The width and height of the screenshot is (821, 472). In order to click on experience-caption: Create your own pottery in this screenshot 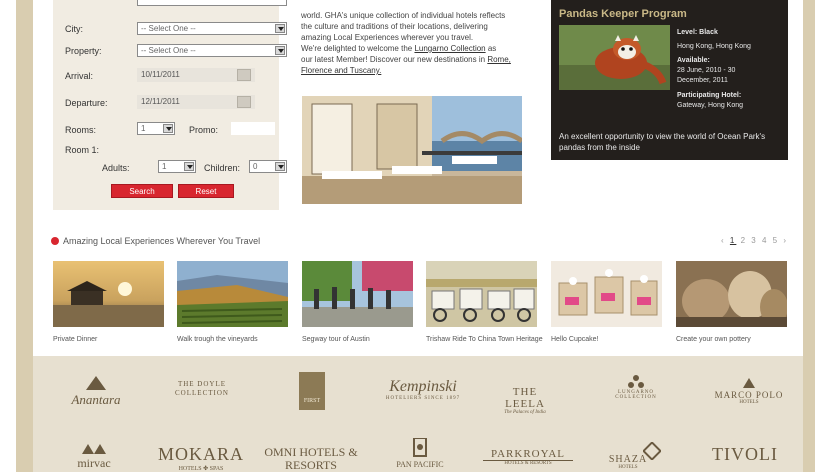, I will do `click(733, 340)`.